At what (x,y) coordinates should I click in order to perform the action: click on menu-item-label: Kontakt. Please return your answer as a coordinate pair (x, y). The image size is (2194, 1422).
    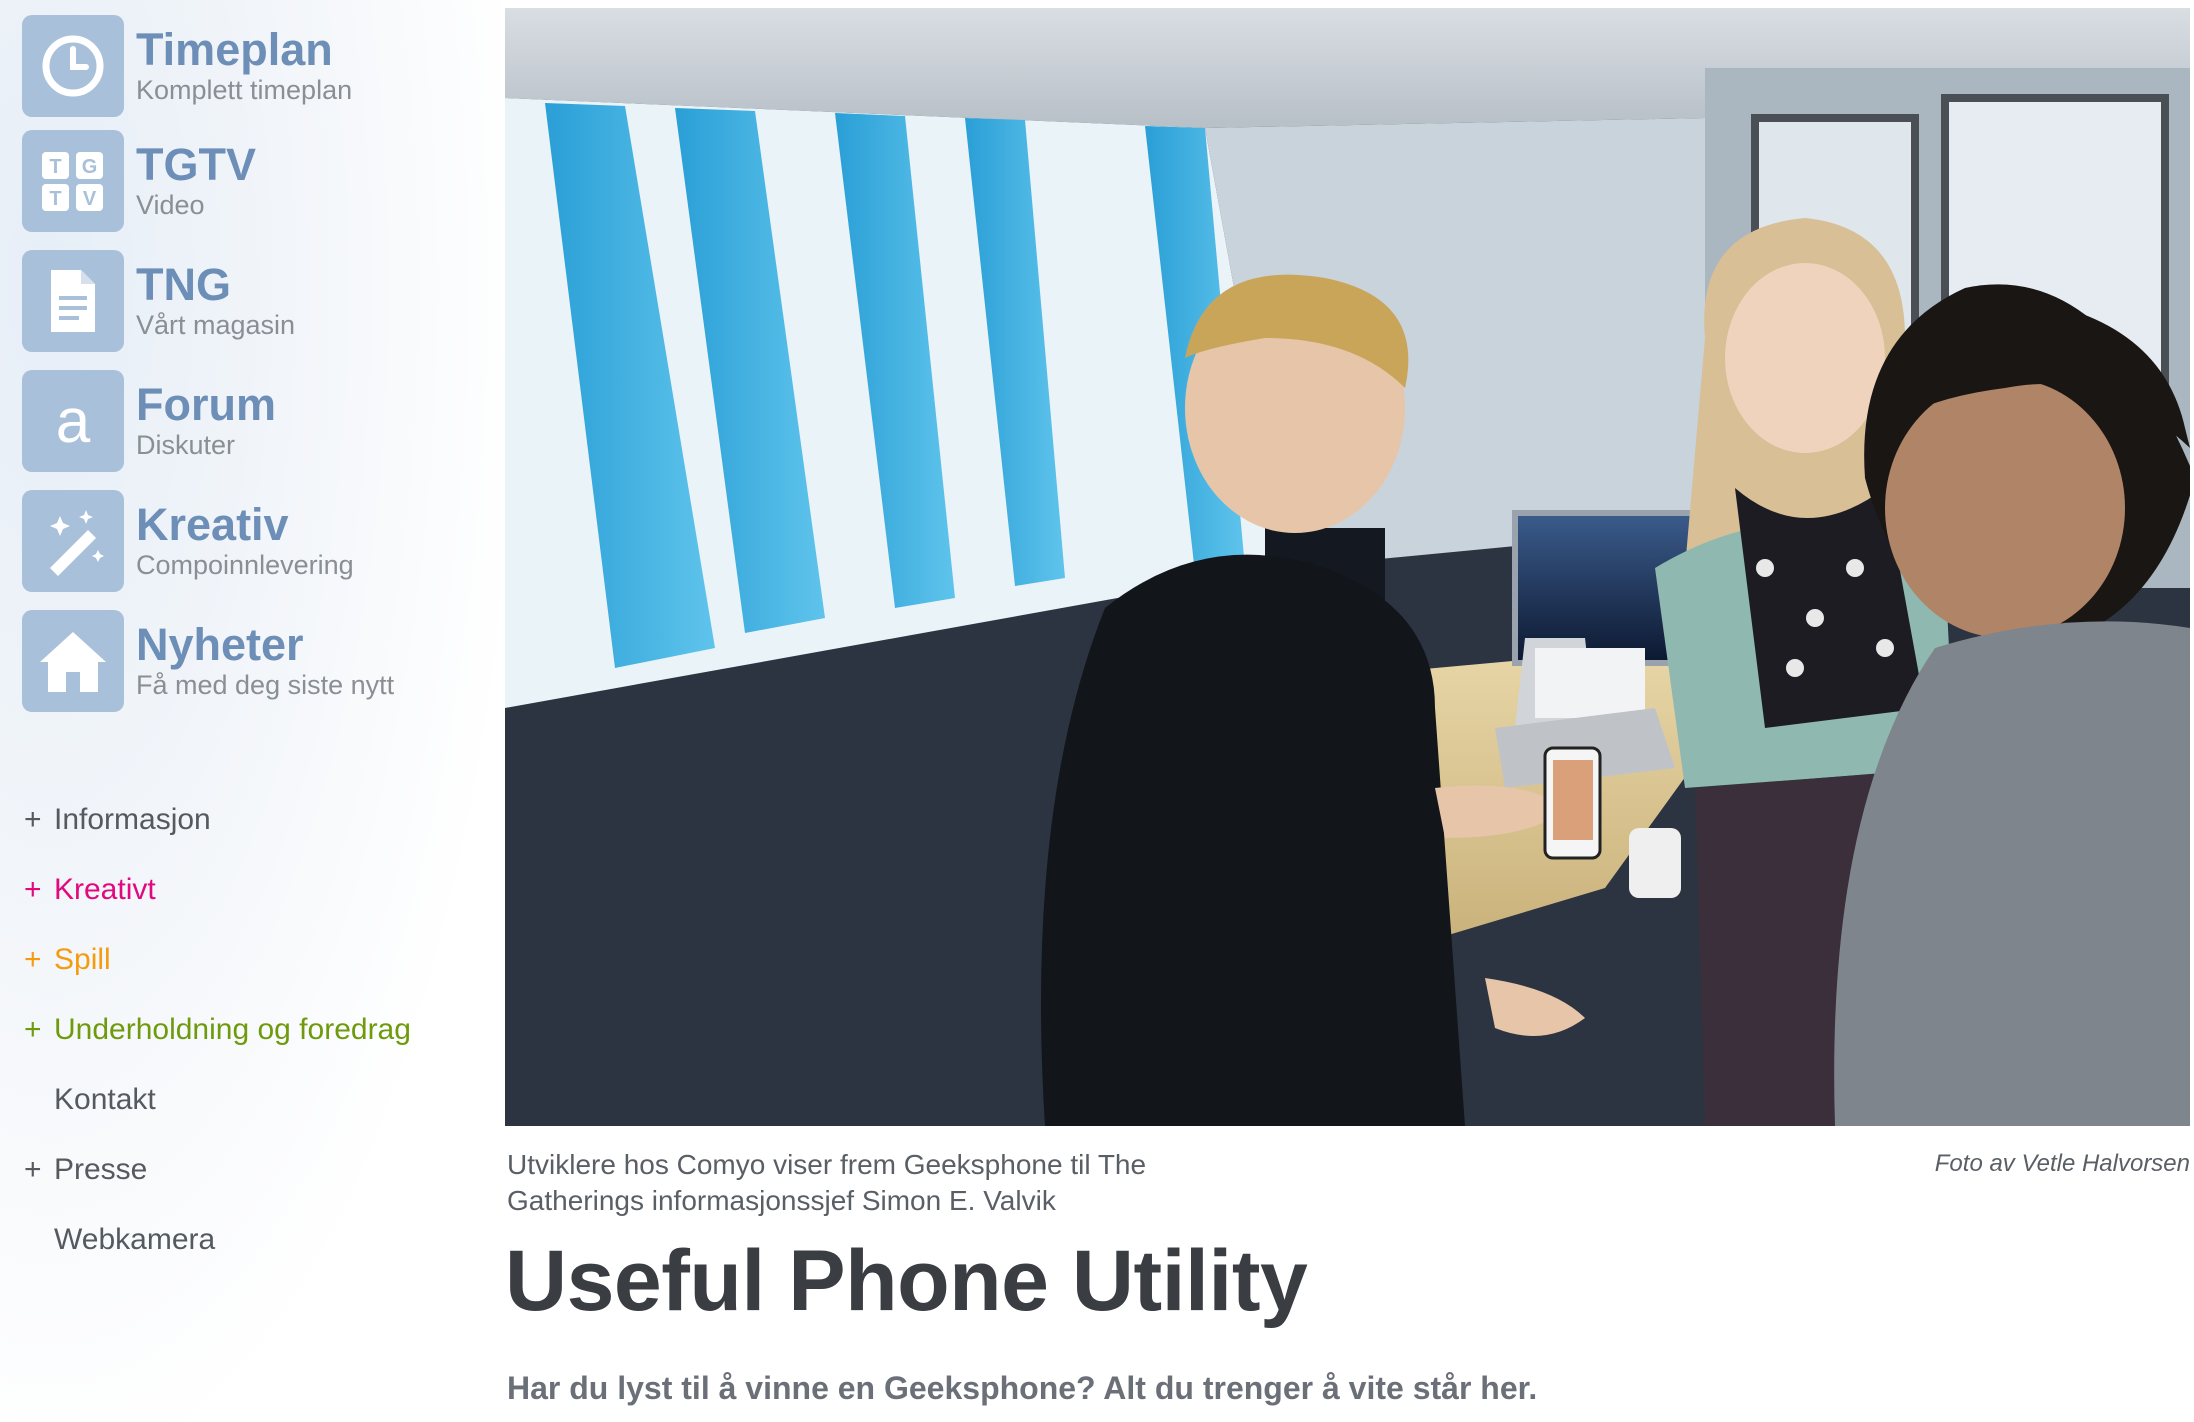
    Looking at the image, I should click on (105, 1100).